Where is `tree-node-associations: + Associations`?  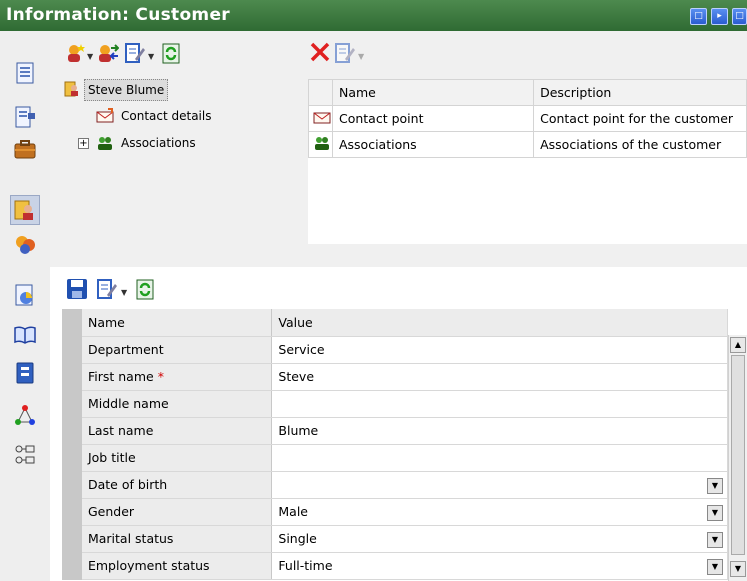
tree-node-associations: + Associations is located at coordinates (170, 144).